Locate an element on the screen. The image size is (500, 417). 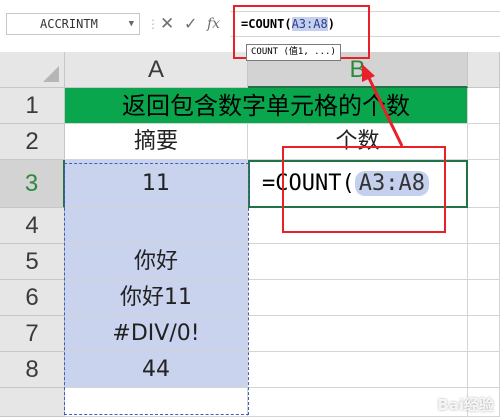
function-tooltip: COUNT (值1, ...) is located at coordinates (293, 52).